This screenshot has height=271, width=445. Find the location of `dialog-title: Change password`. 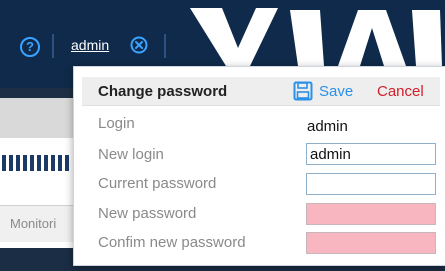

dialog-title: Change password is located at coordinates (163, 91).